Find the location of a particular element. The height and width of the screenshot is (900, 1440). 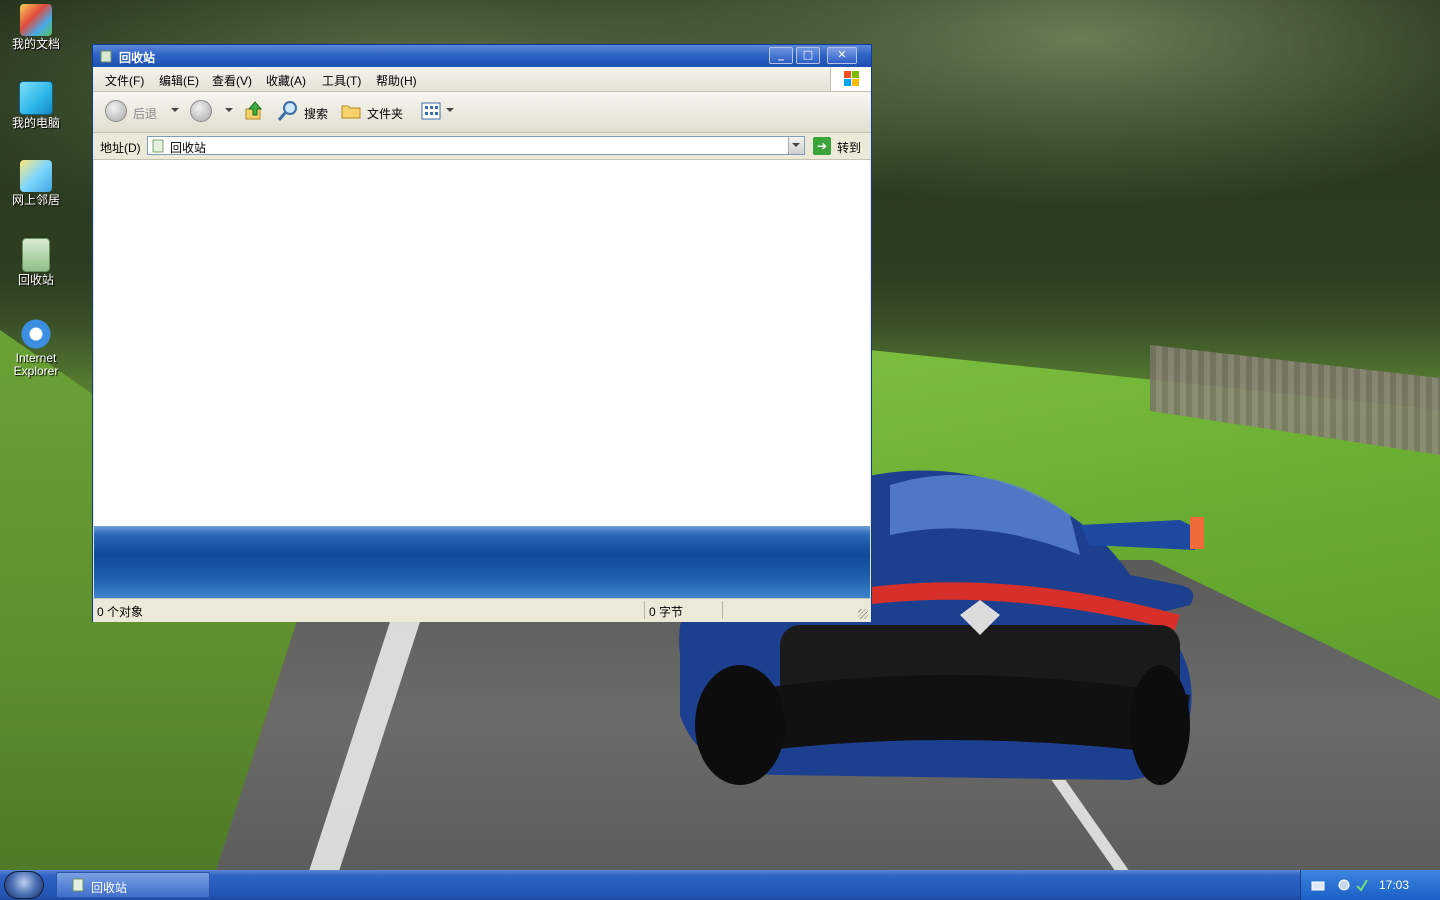

back-button: 后退 is located at coordinates (136, 112).